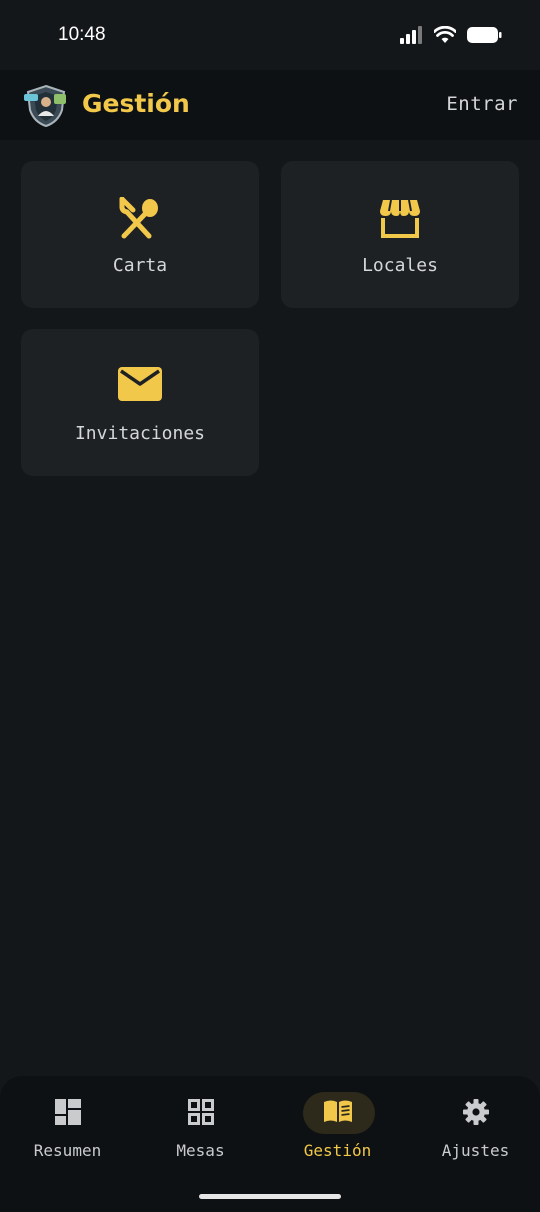  Describe the element at coordinates (270, 35) in the screenshot. I see `status-bar: 10:48` at that location.